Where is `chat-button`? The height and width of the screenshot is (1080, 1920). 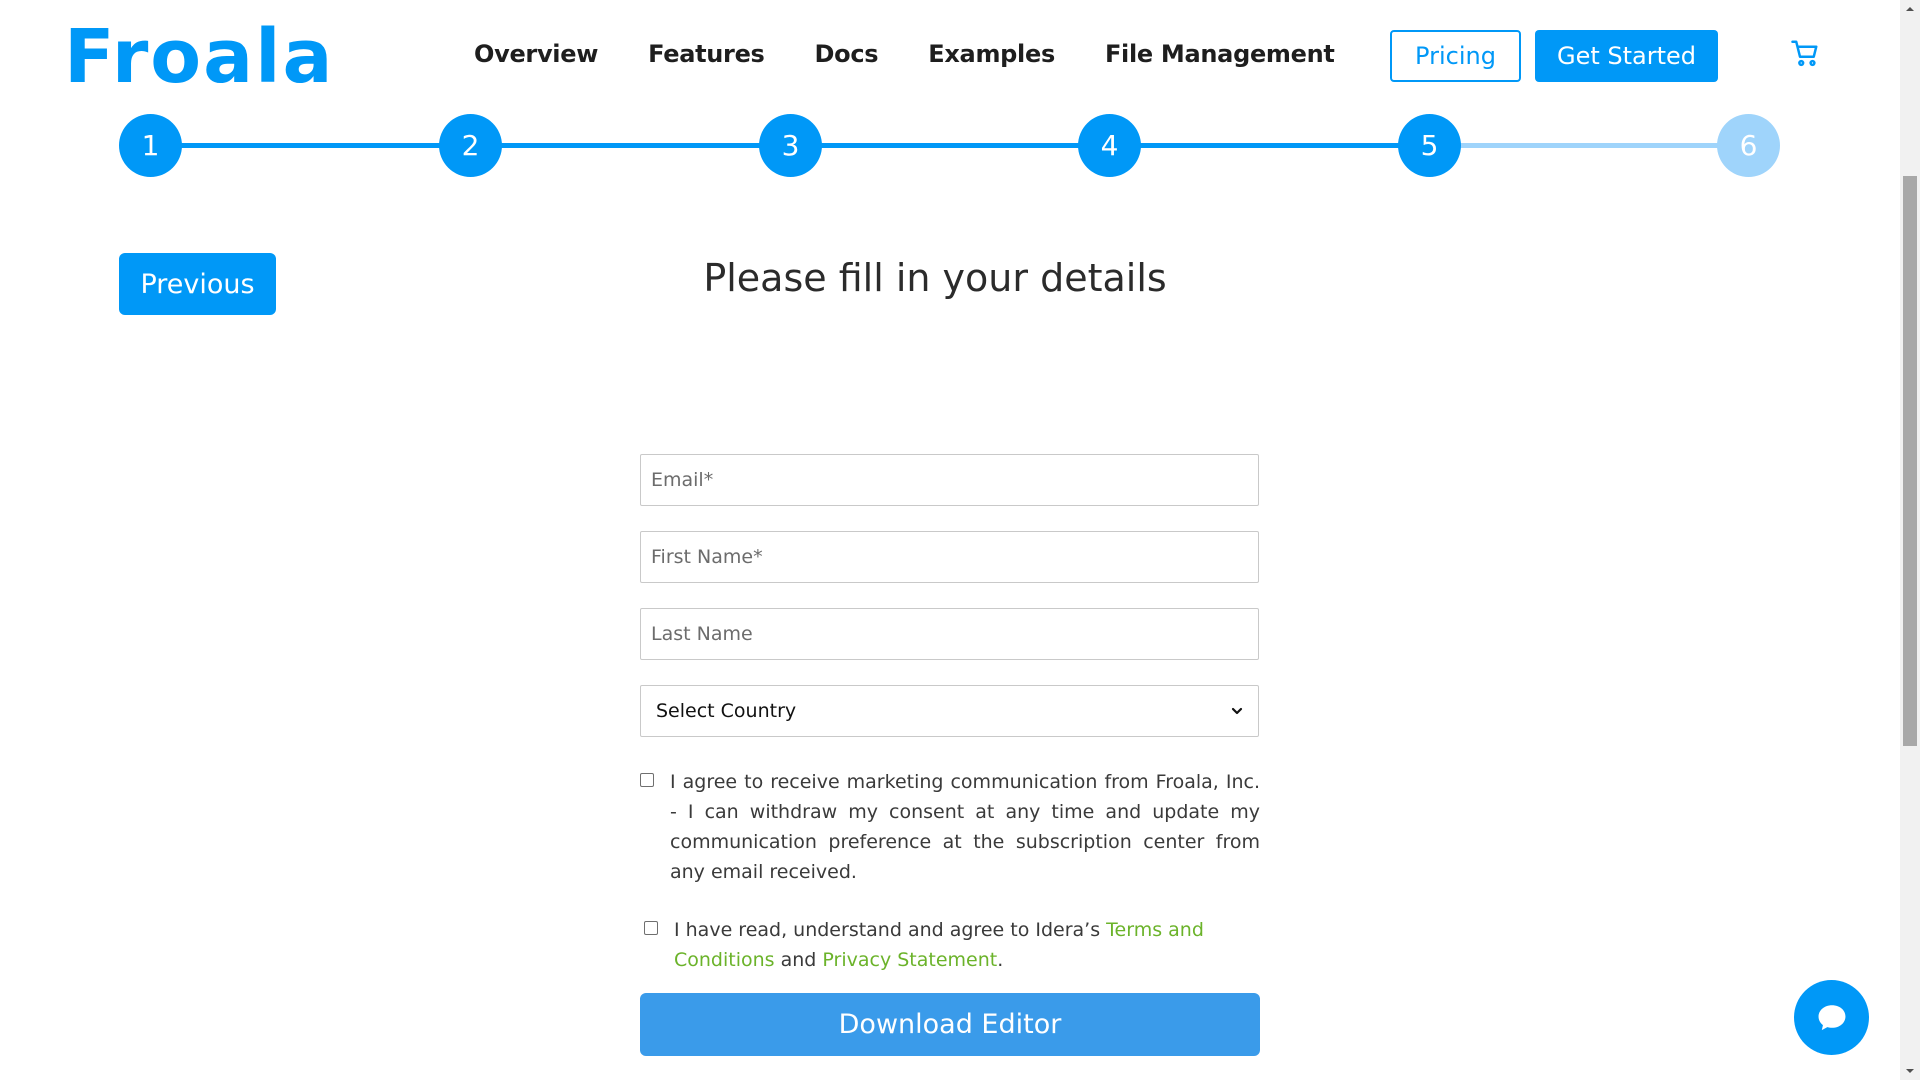
chat-button is located at coordinates (1831, 1017).